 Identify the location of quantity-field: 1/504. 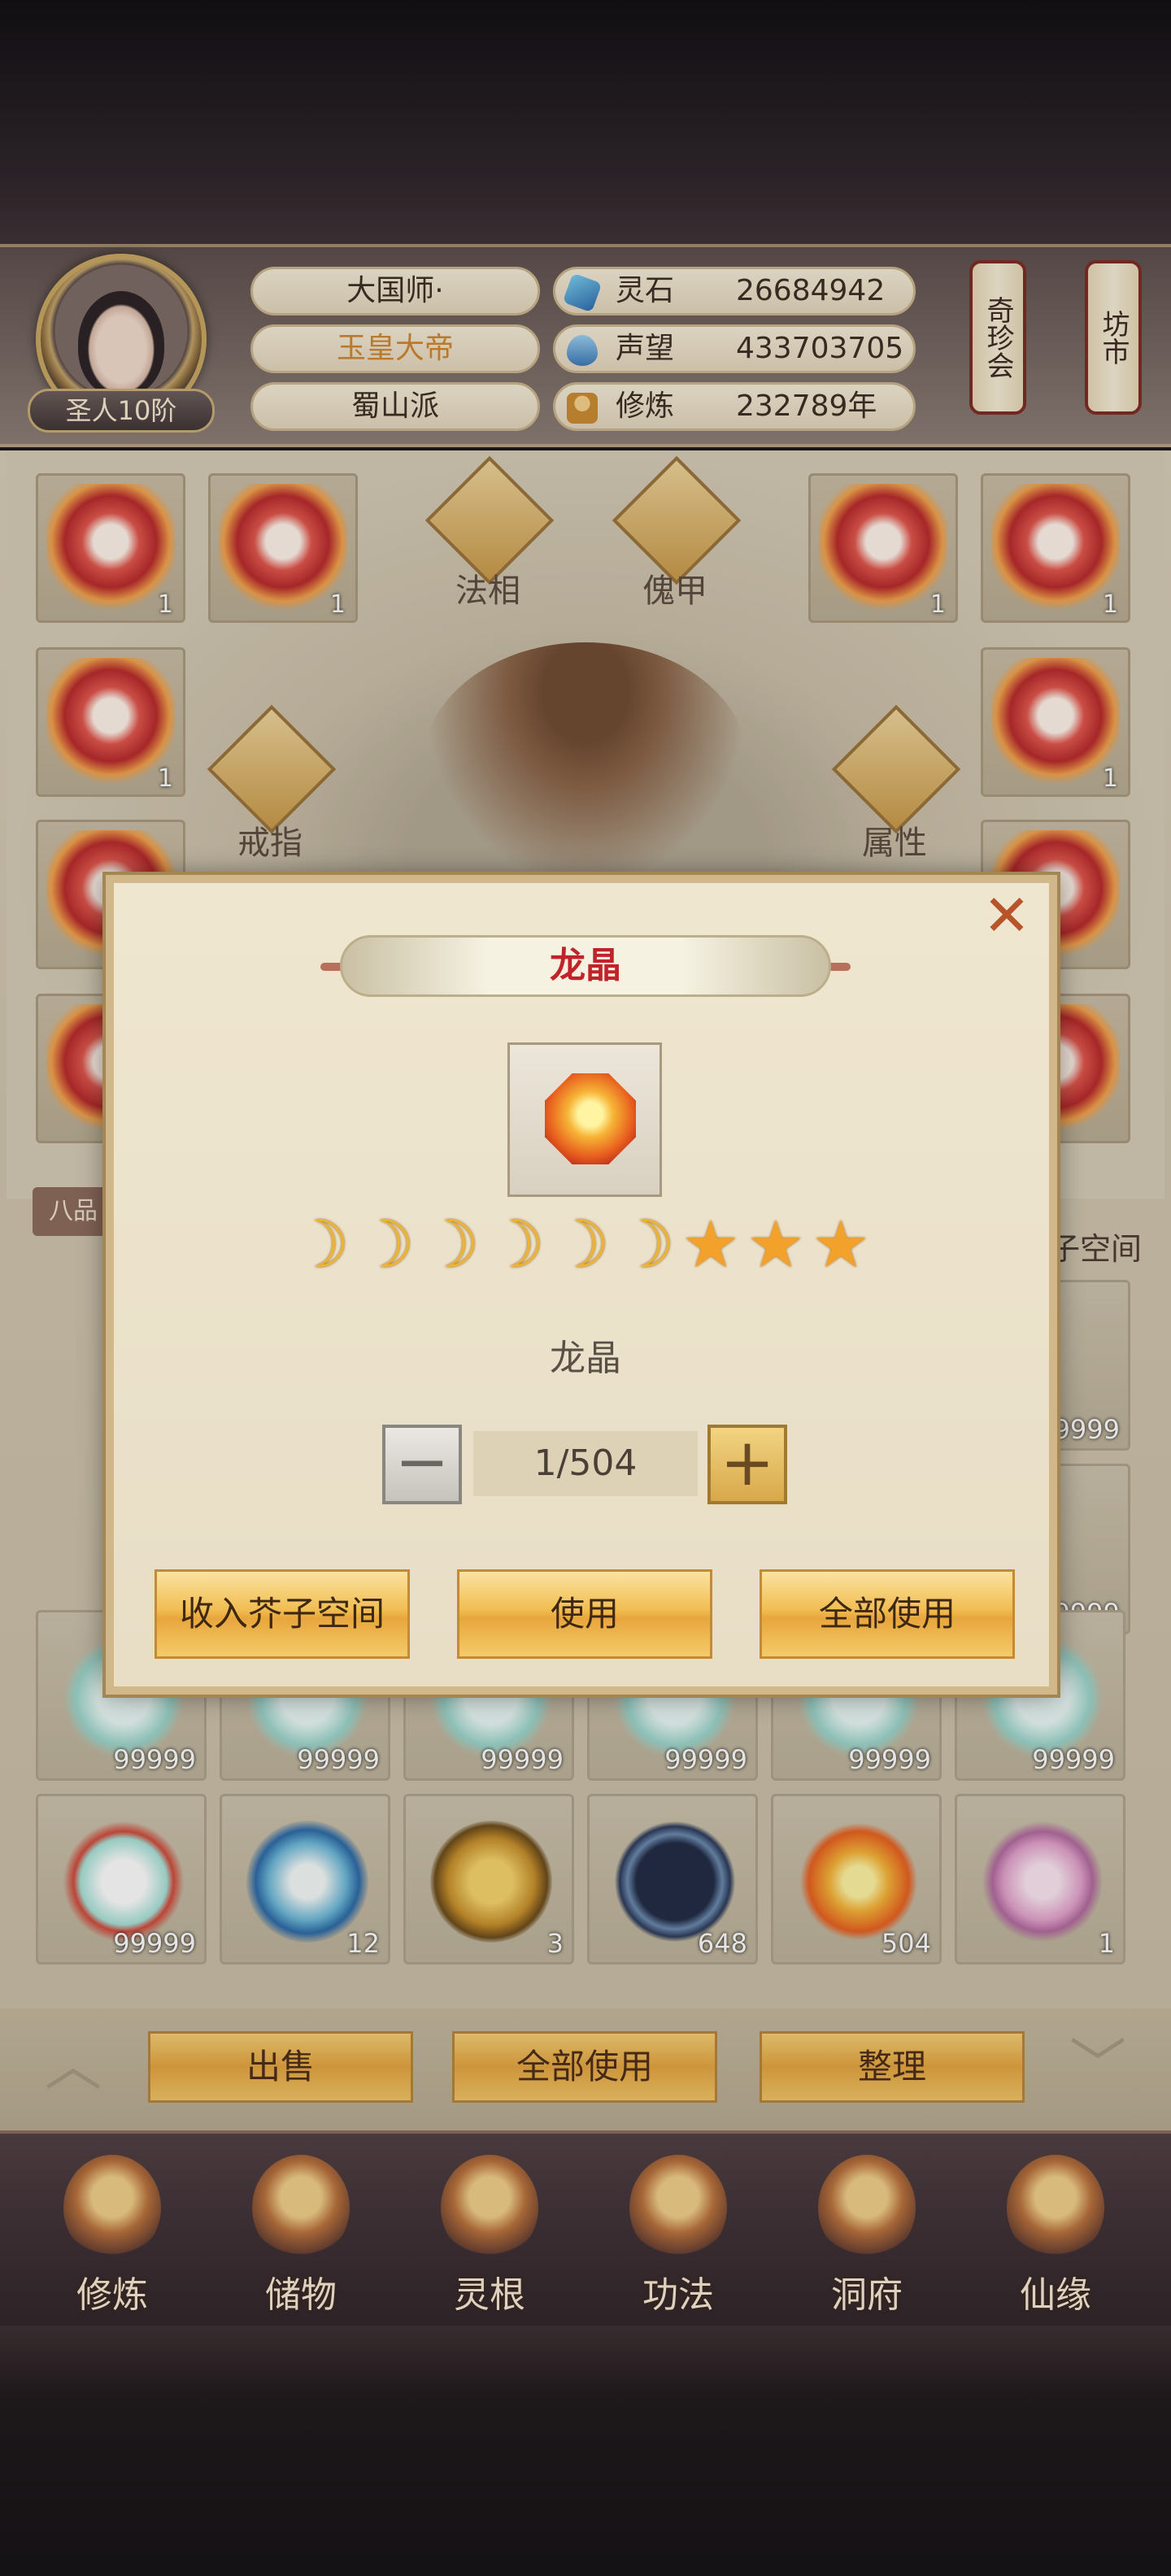
(585, 1464).